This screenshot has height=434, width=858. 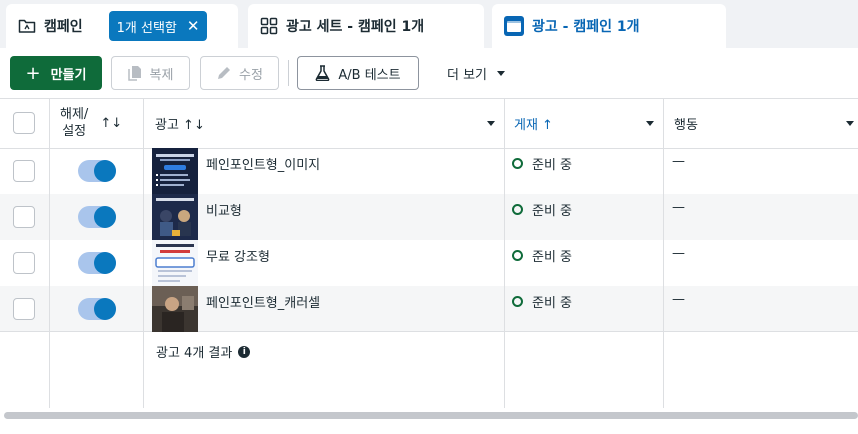 I want to click on ad-header-label: 광고 ↑↓, so click(x=180, y=125).